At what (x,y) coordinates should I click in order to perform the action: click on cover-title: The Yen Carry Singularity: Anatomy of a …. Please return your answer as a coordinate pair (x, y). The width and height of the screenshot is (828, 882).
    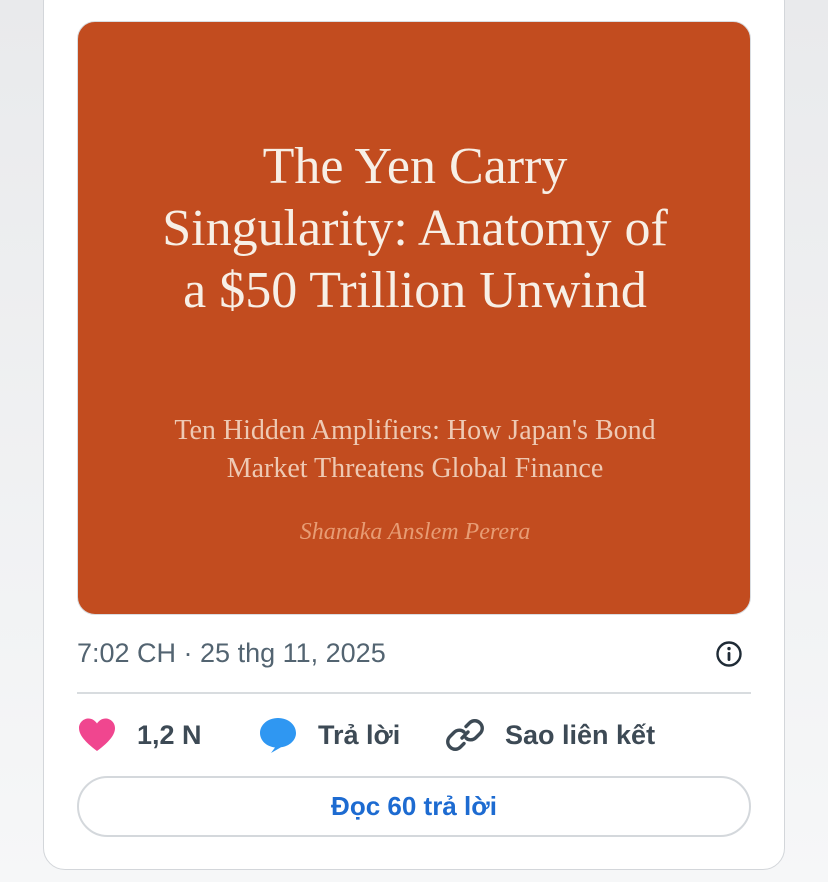
    Looking at the image, I should click on (415, 228).